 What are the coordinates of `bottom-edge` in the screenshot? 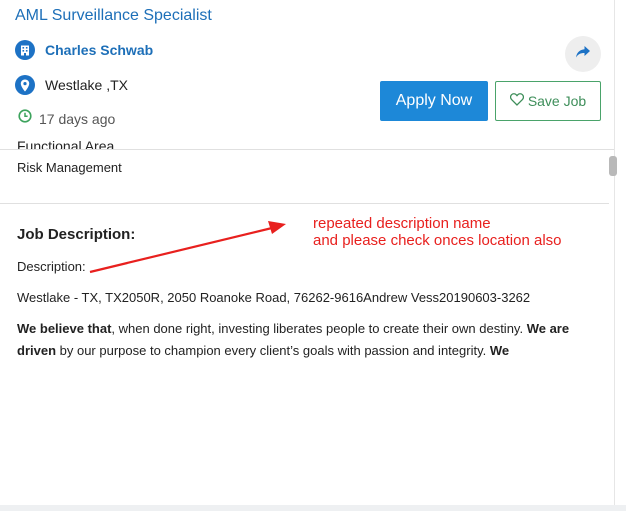 It's located at (313, 508).